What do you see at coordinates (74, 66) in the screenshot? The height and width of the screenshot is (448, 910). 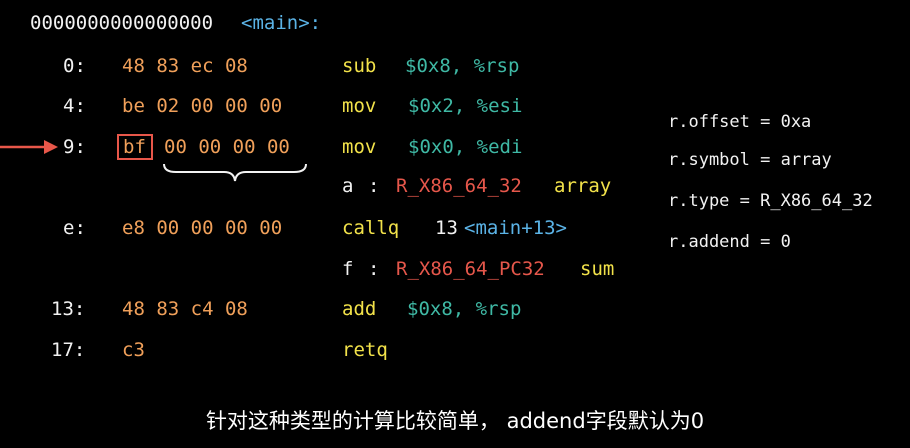 I see `offset-label: 0:` at bounding box center [74, 66].